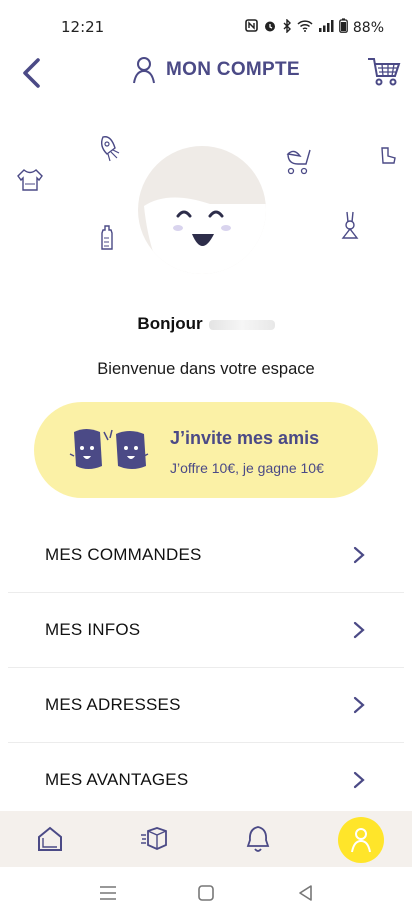 The image size is (412, 918). I want to click on notifications-bell-icon, so click(258, 839).